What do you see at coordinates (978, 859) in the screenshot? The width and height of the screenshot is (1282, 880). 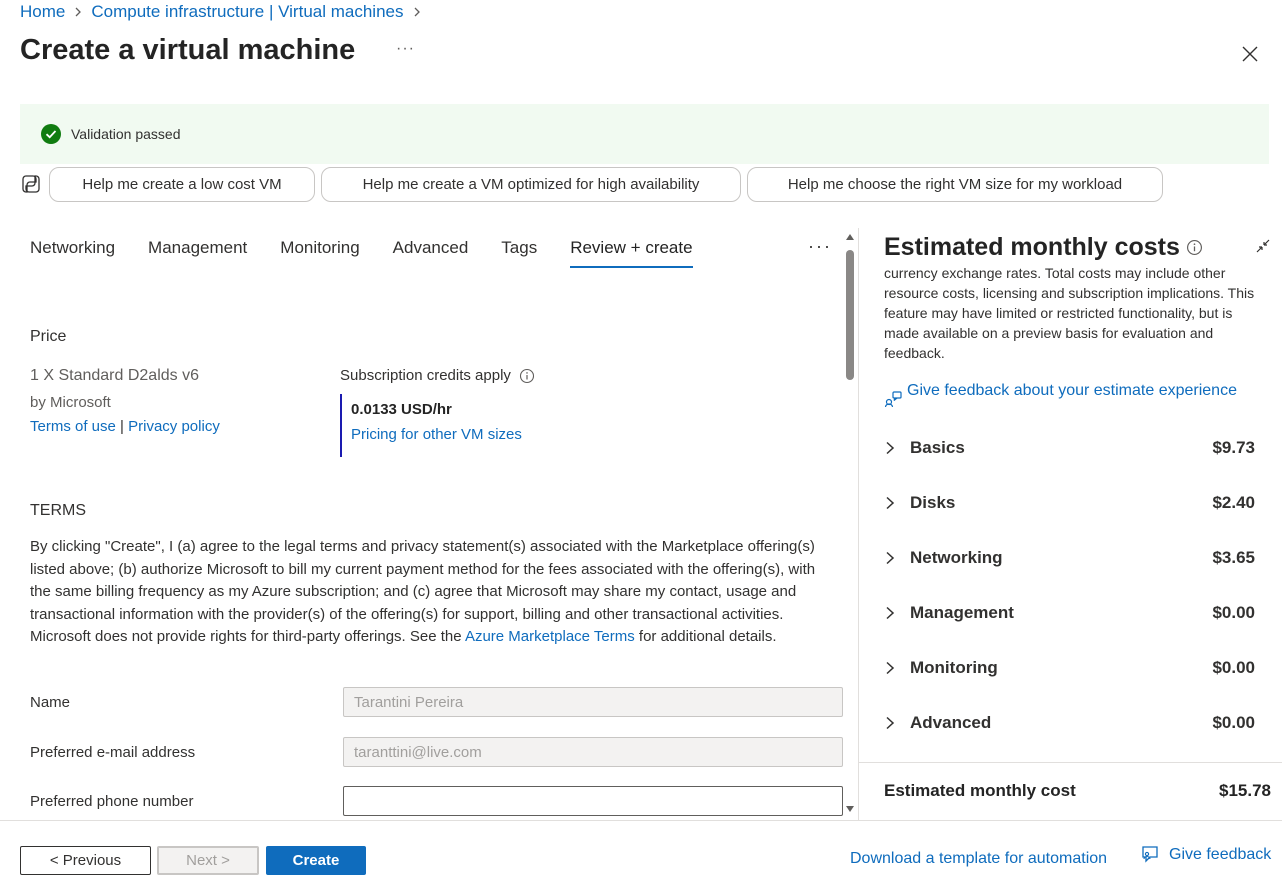 I see `download-template-link: Download a template for automation` at bounding box center [978, 859].